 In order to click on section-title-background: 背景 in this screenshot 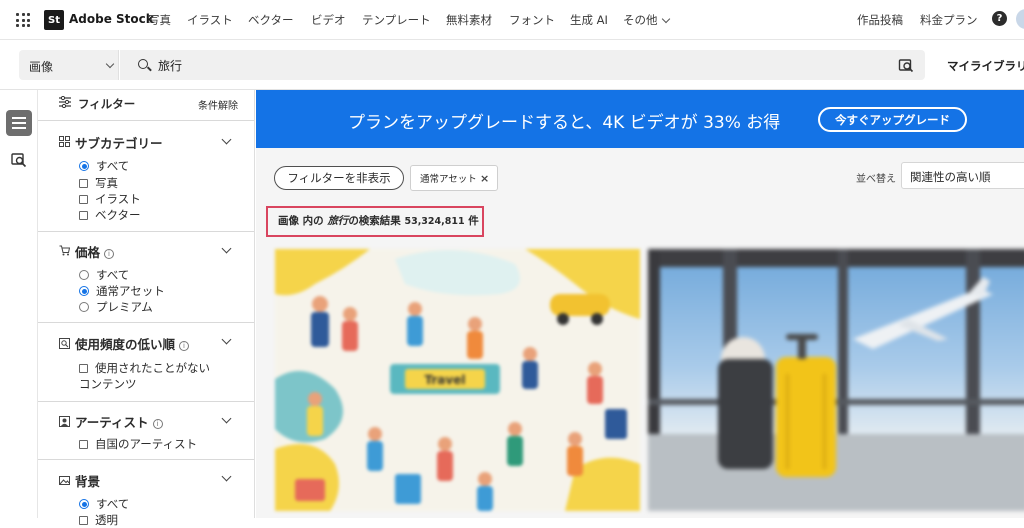, I will do `click(87, 480)`.